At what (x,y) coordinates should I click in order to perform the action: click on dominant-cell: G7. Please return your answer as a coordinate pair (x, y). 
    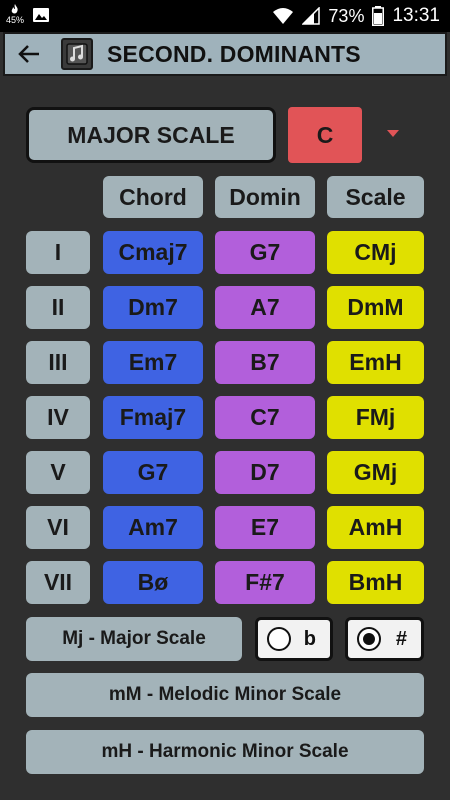
    Looking at the image, I should click on (265, 252).